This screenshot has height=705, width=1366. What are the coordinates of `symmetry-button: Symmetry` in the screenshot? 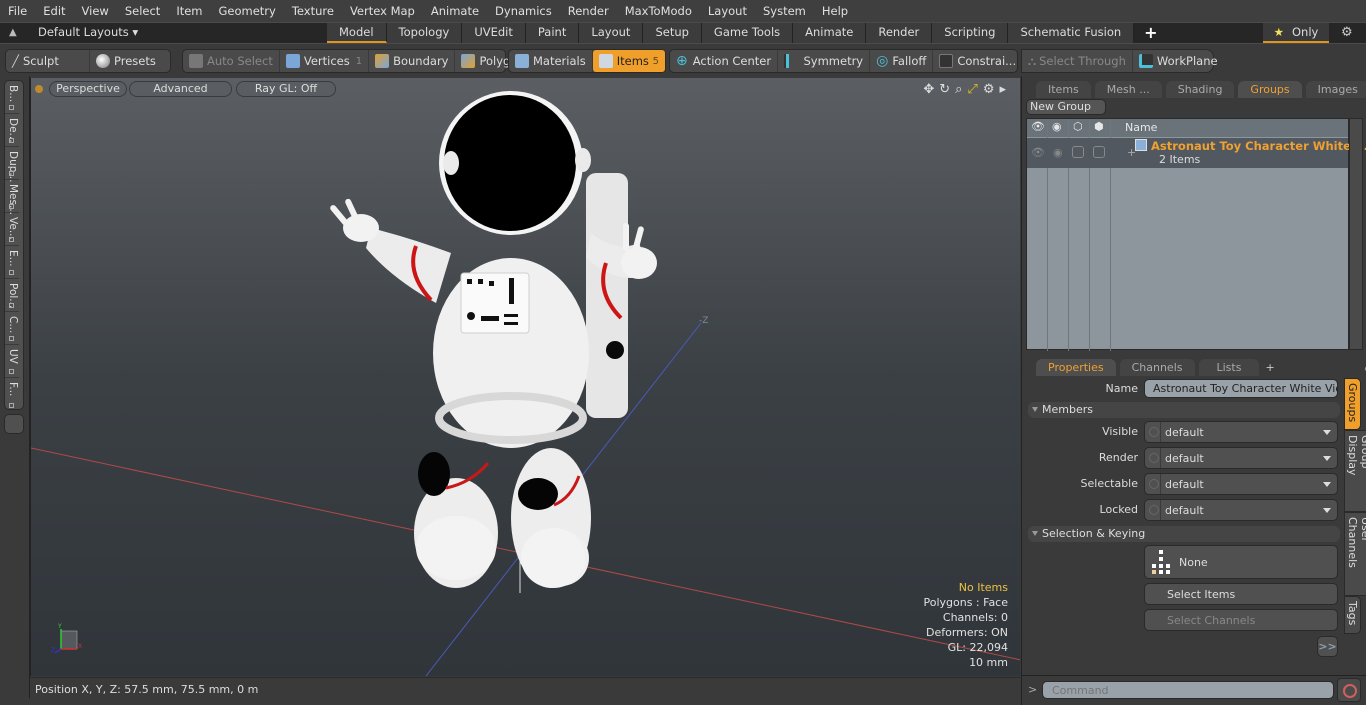 It's located at (824, 61).